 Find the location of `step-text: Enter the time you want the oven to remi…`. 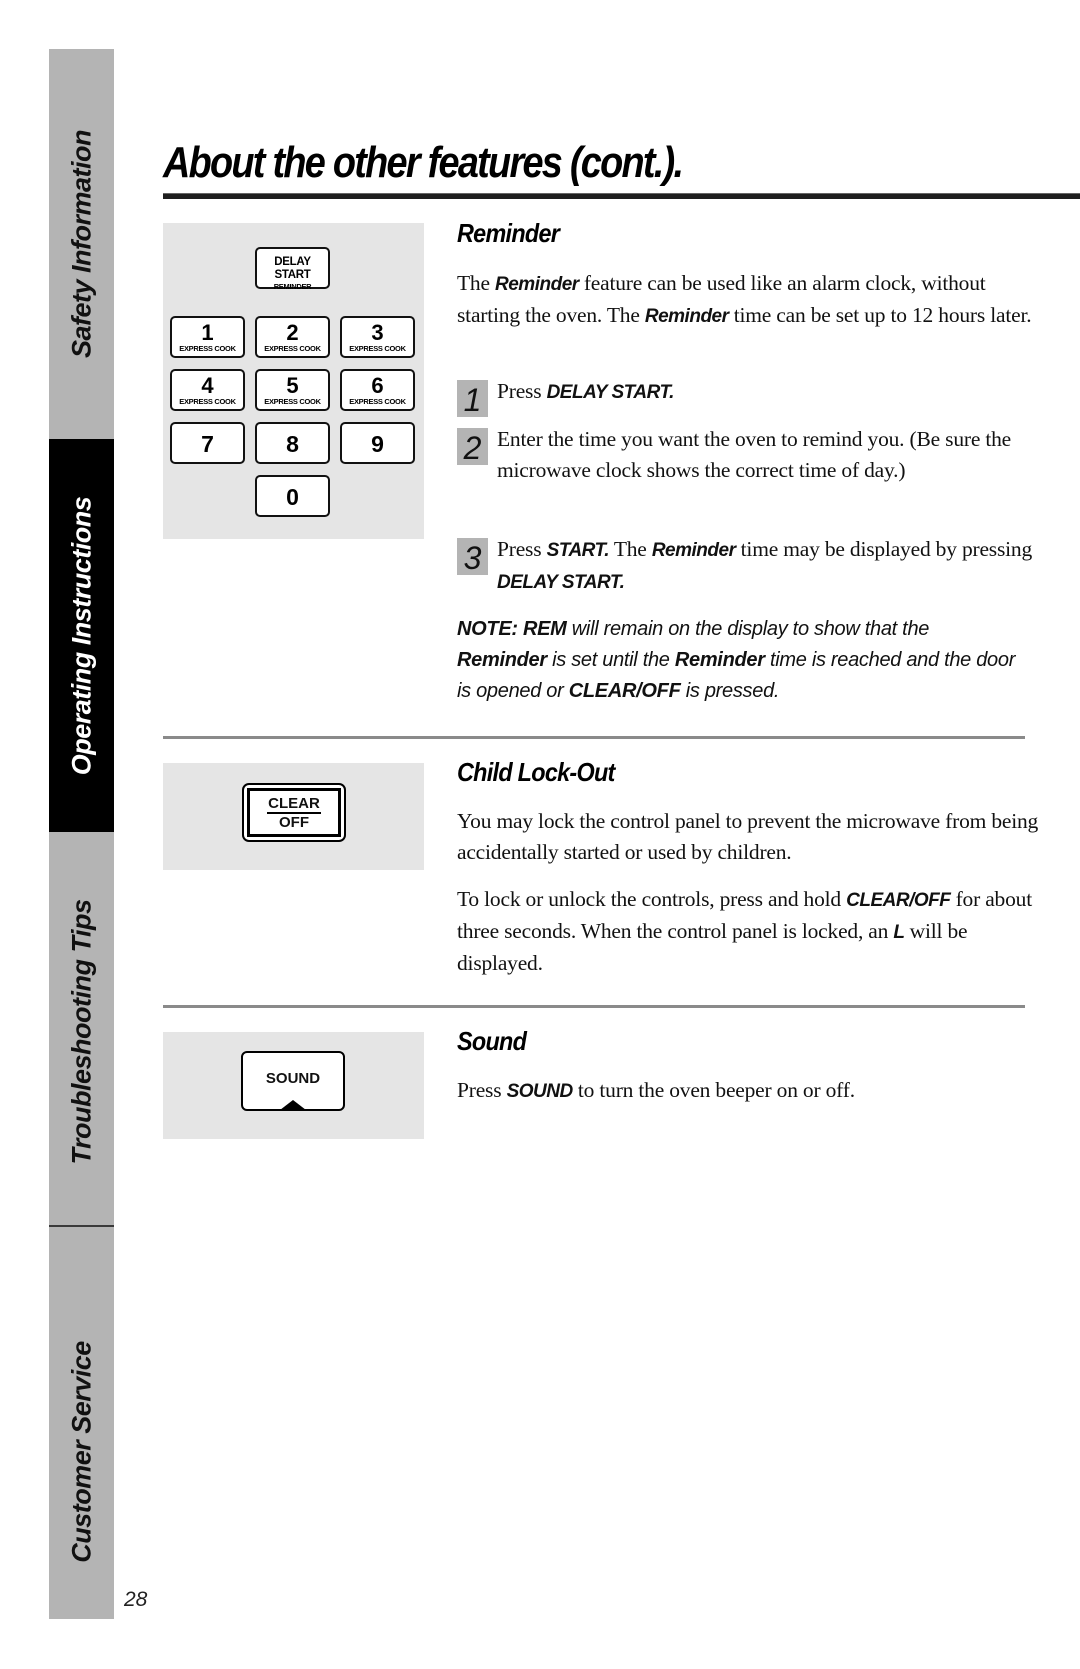

step-text: Enter the time you want the oven to remi… is located at coordinates (754, 454).